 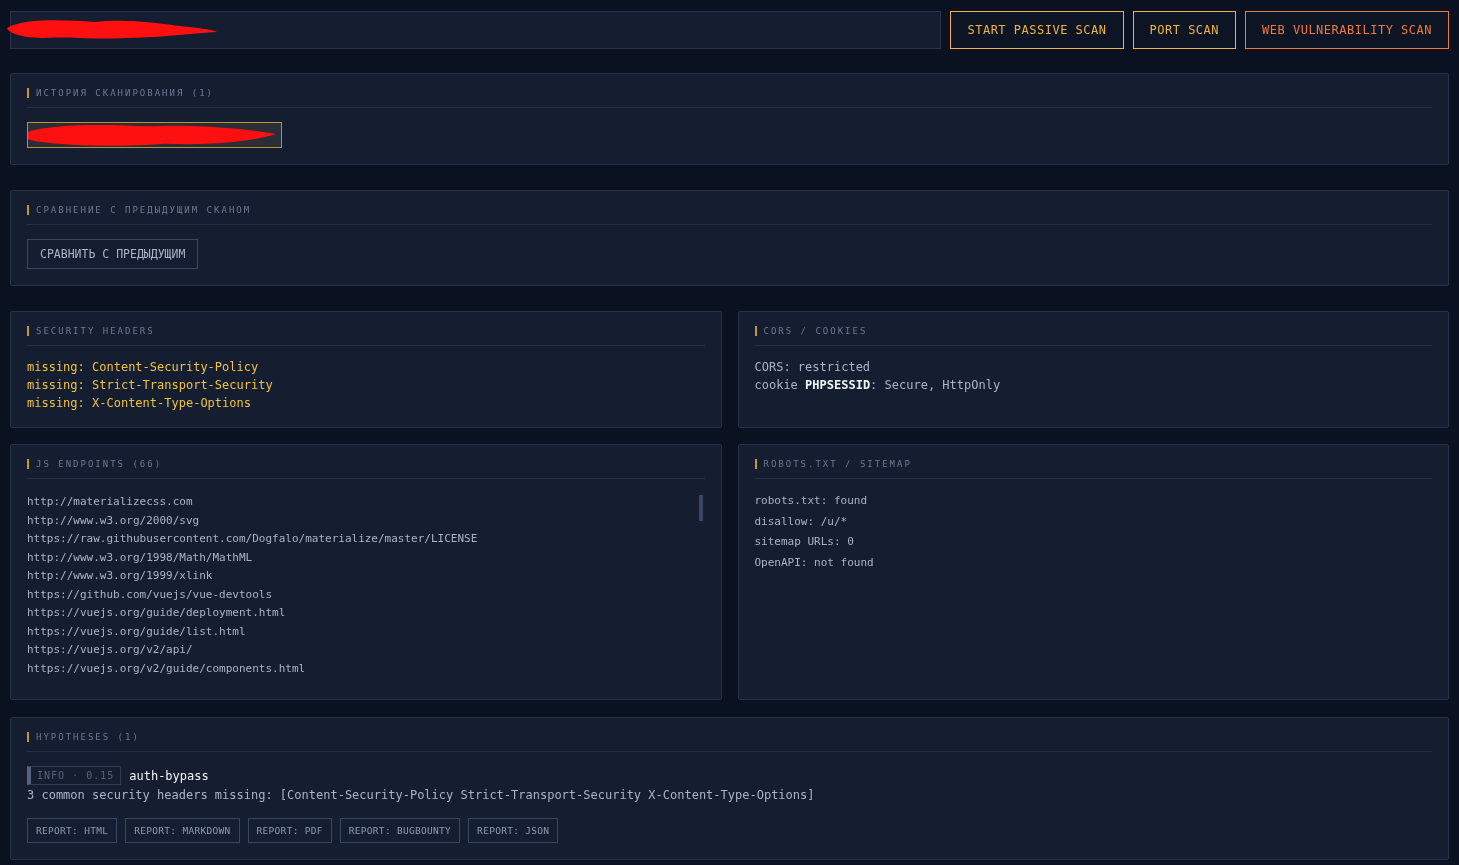 What do you see at coordinates (366, 331) in the screenshot?
I see `section-title: SECURITY HEADERS` at bounding box center [366, 331].